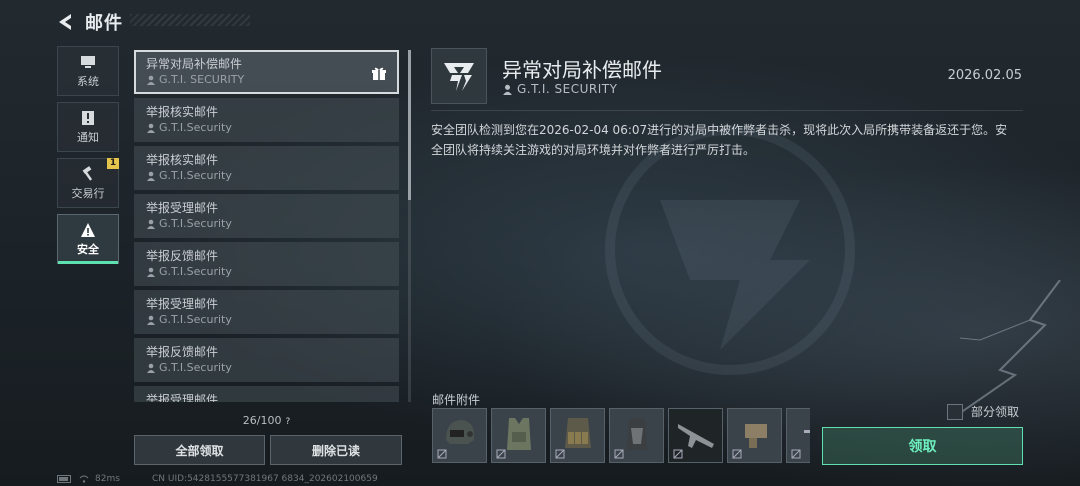 This screenshot has width=1080, height=486. Describe the element at coordinates (190, 20) in the screenshot. I see `header-hatch-decoration` at that location.